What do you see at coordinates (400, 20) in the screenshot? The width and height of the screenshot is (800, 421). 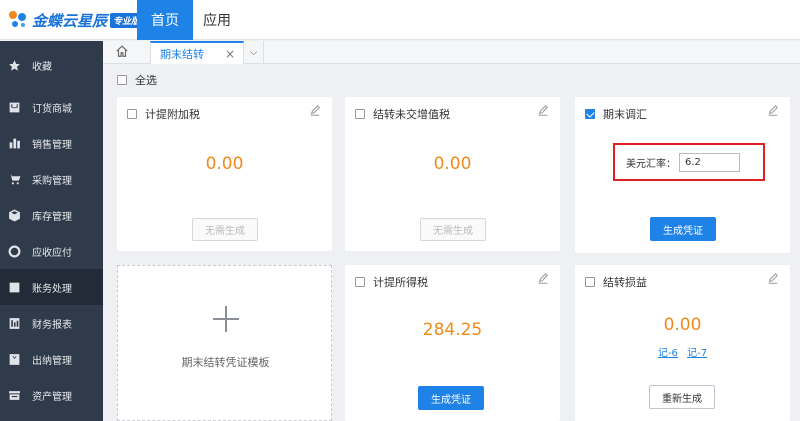 I see `top-bar: 金蝶云星辰 专业版 首页 应用` at bounding box center [400, 20].